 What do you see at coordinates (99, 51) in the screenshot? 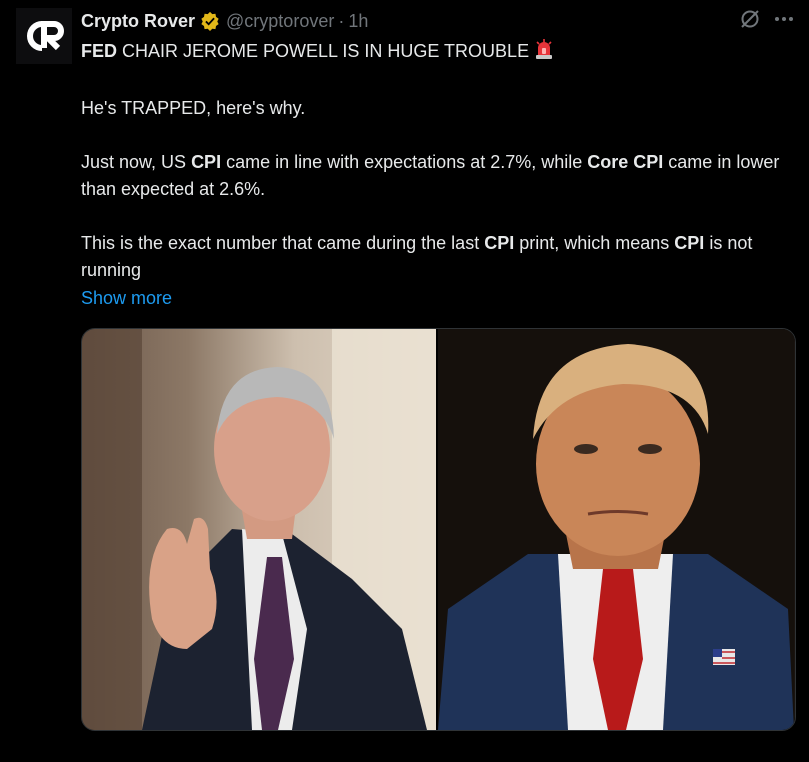
I see `headline-bold: FED` at bounding box center [99, 51].